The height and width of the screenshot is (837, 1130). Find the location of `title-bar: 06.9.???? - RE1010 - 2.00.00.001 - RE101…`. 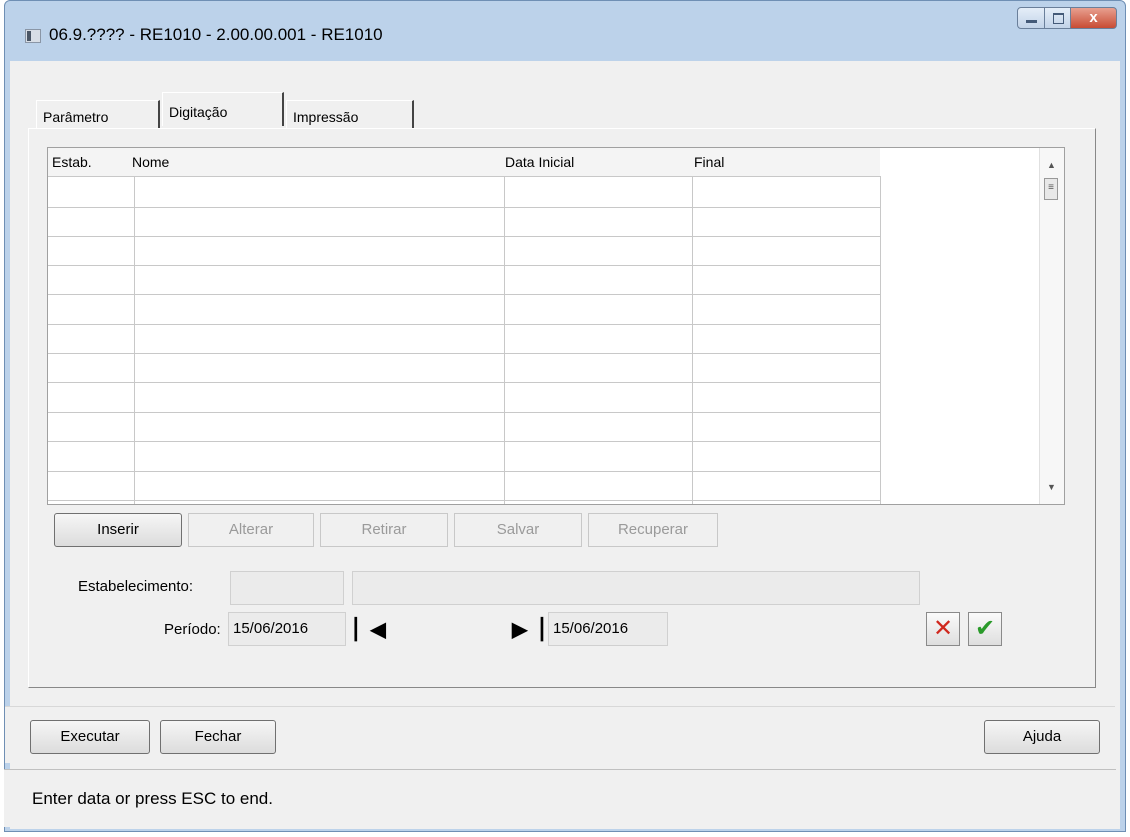

title-bar: 06.9.???? - RE1010 - 2.00.00.001 - RE101… is located at coordinates (565, 31).